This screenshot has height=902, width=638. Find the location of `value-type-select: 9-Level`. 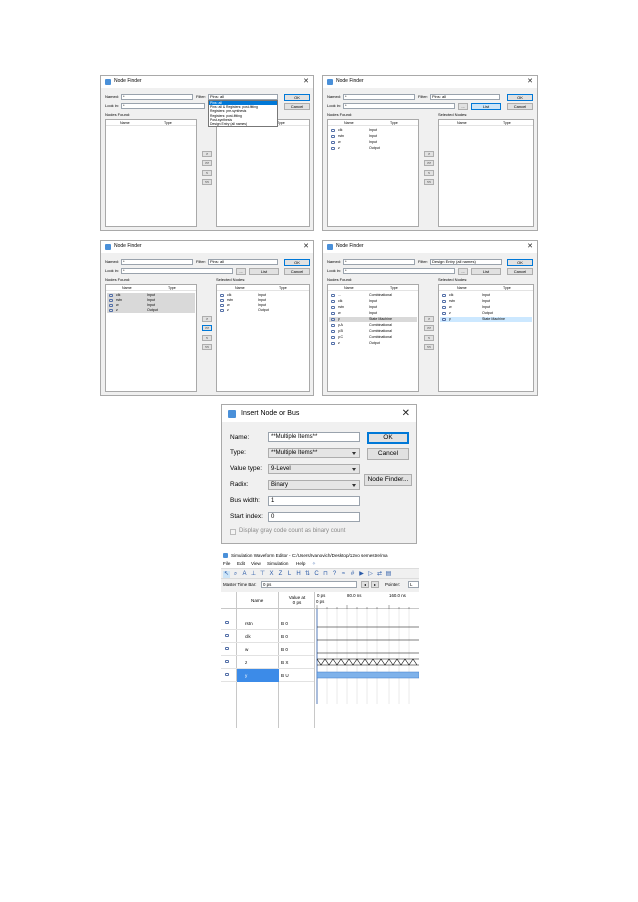

value-type-select: 9-Level is located at coordinates (314, 469).